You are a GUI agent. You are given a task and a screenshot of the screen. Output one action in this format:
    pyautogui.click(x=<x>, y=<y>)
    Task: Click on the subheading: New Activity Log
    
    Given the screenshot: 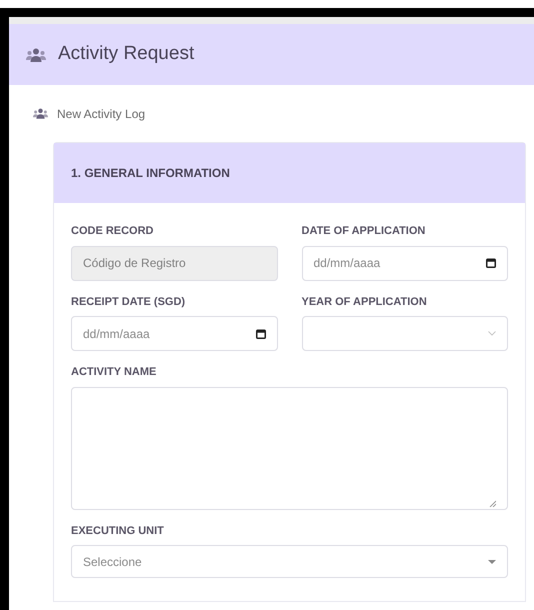 What is the action you would take?
    pyautogui.click(x=101, y=114)
    